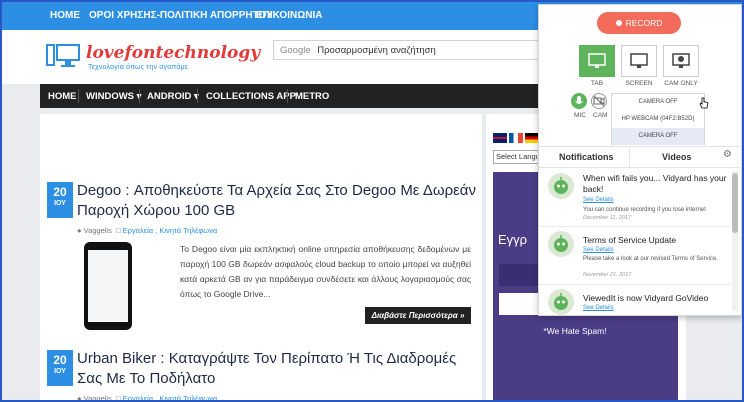 The width and height of the screenshot is (744, 402). What do you see at coordinates (251, 96) in the screenshot?
I see `nav-item-collections: COLLECTIONS APP` at bounding box center [251, 96].